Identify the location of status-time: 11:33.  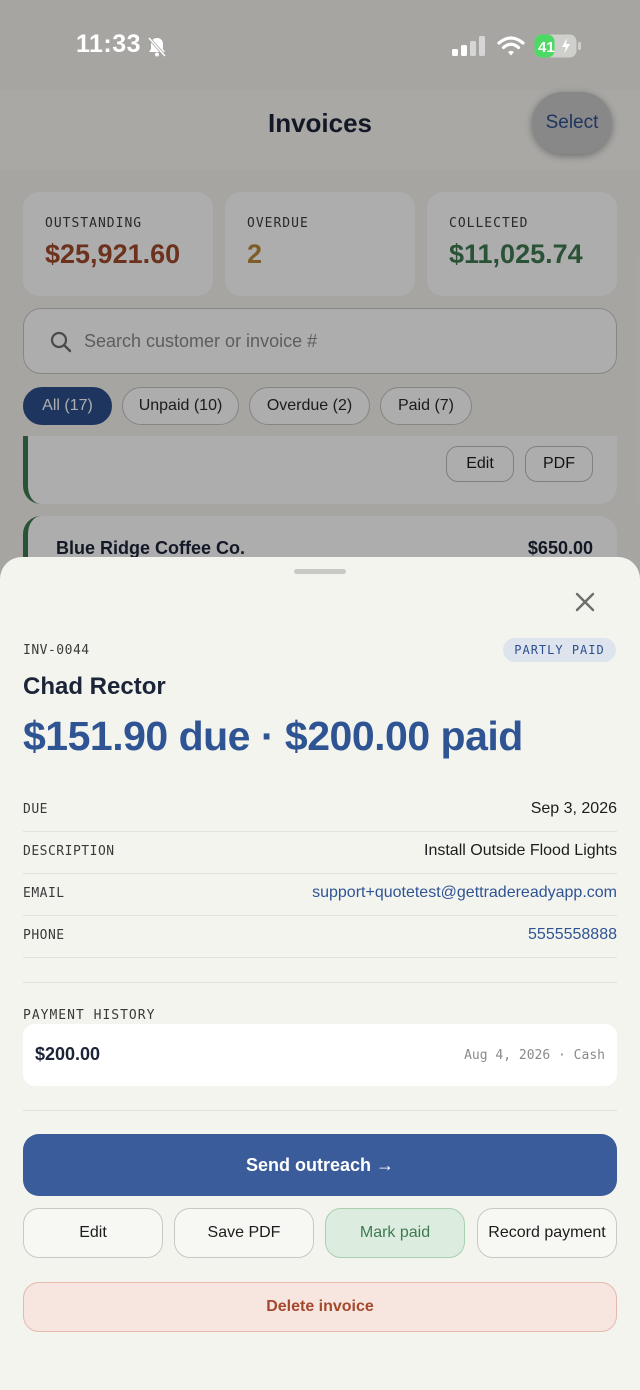
(109, 44).